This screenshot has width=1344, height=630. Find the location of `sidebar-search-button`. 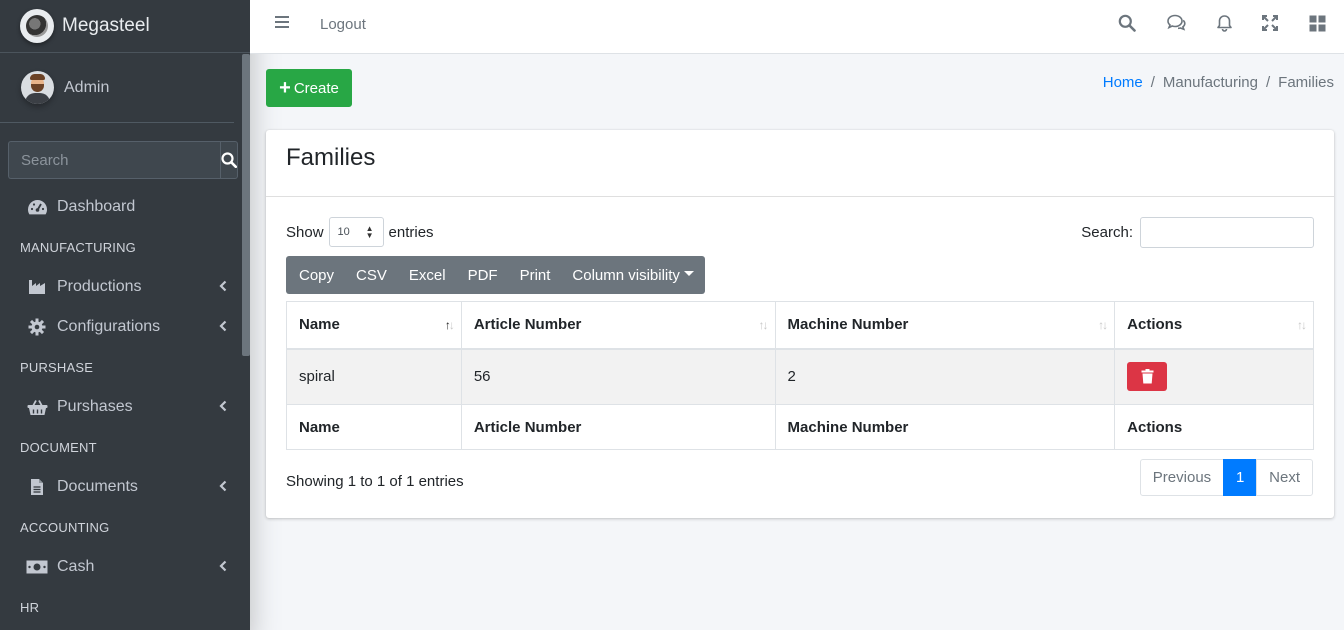

sidebar-search-button is located at coordinates (229, 160).